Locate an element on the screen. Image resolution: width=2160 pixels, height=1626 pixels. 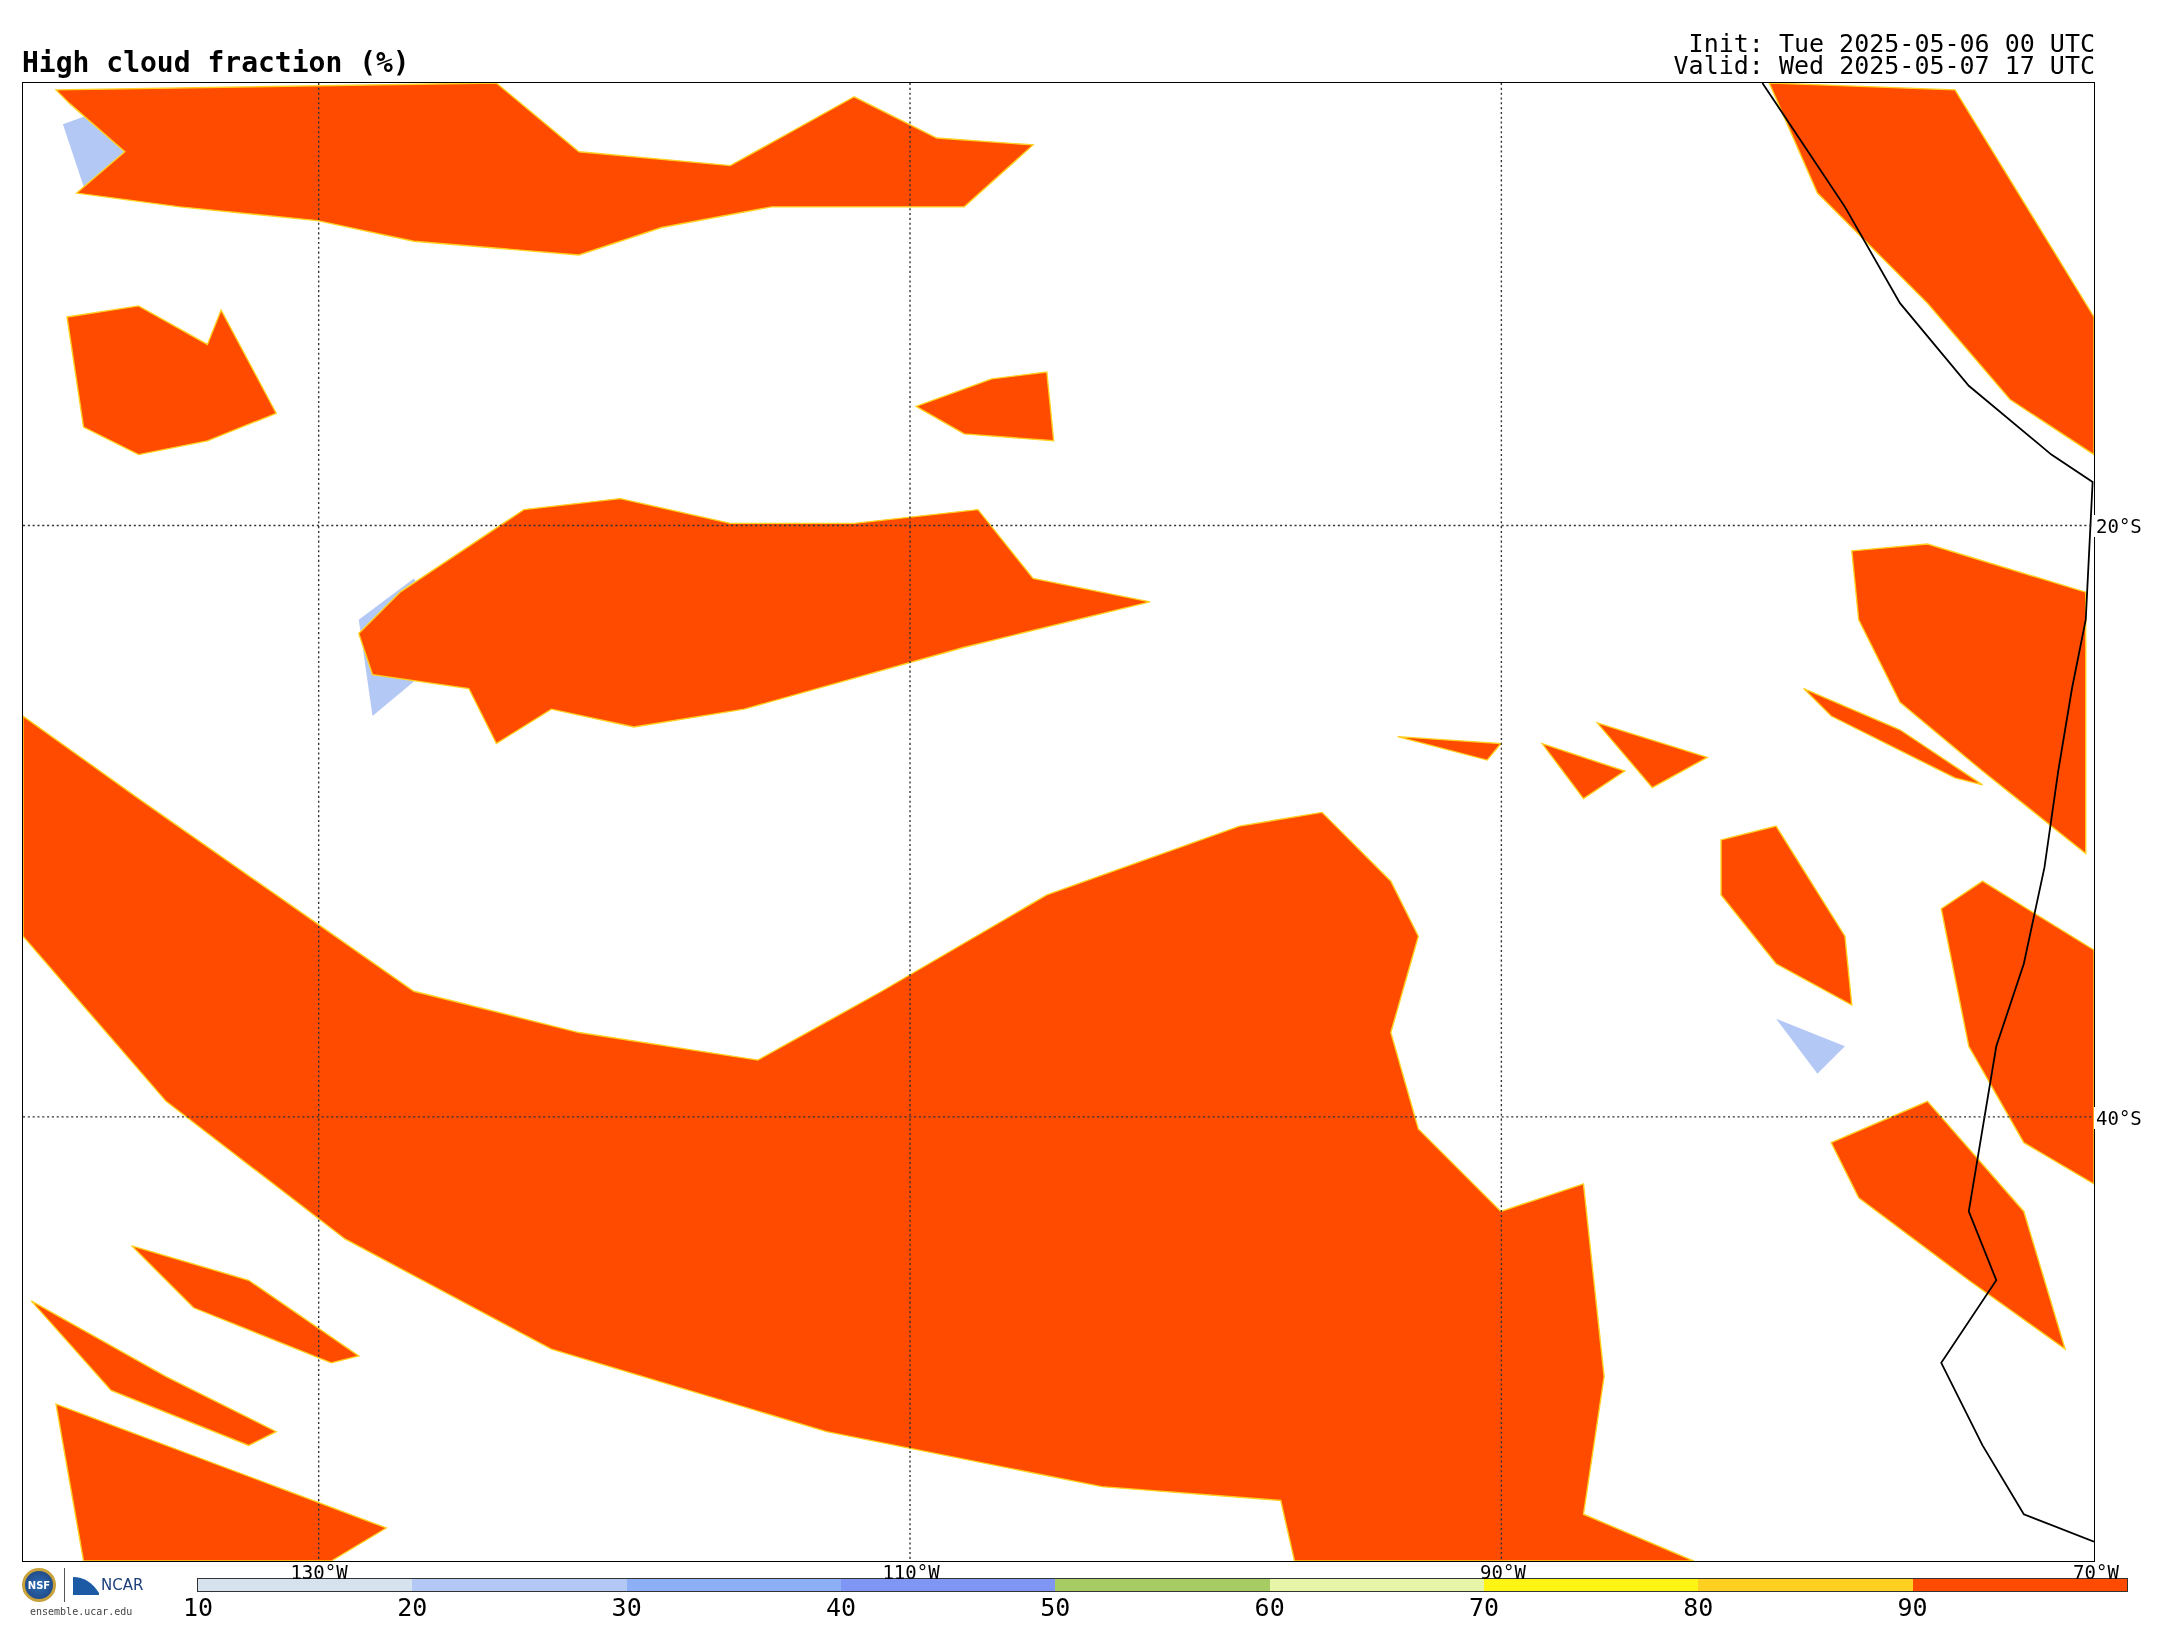
colorbar-tick-label: 80 is located at coordinates (1698, 1608).